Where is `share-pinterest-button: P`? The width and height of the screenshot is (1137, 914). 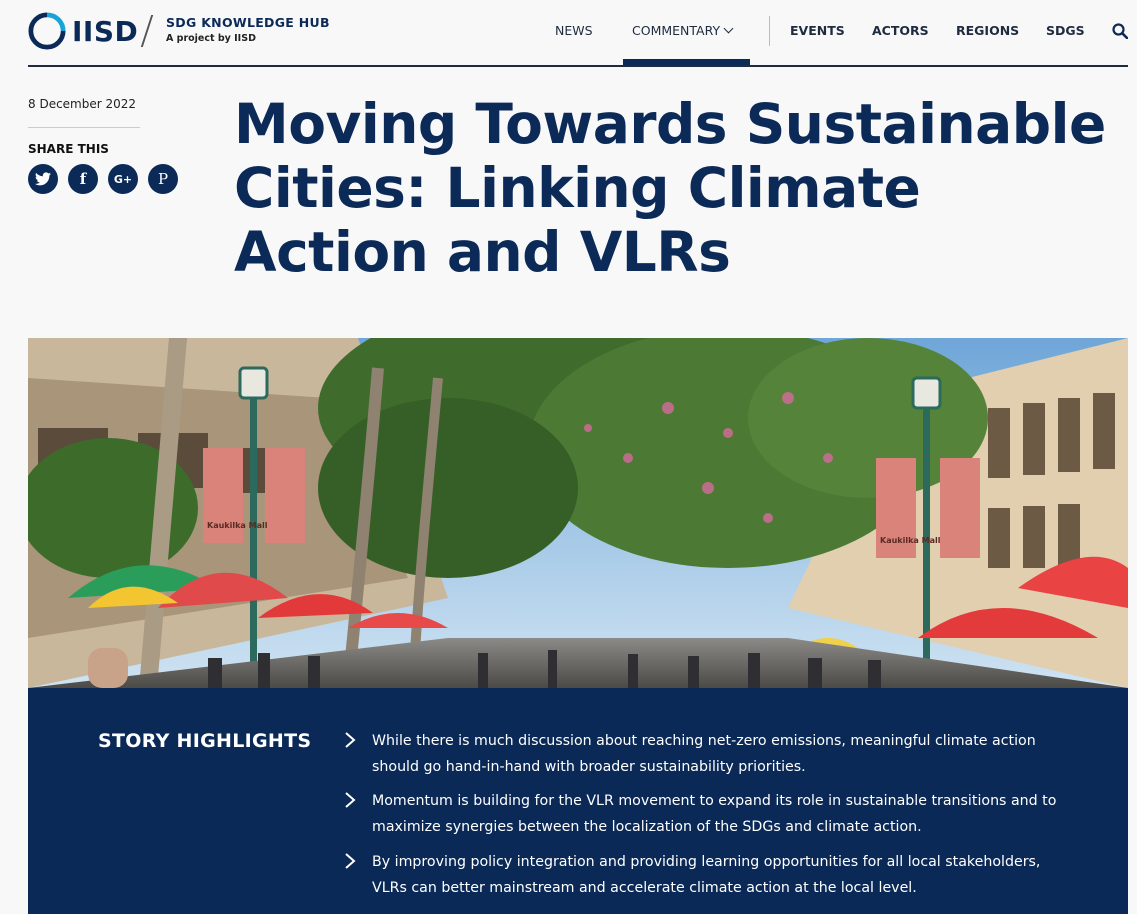
share-pinterest-button: P is located at coordinates (163, 179).